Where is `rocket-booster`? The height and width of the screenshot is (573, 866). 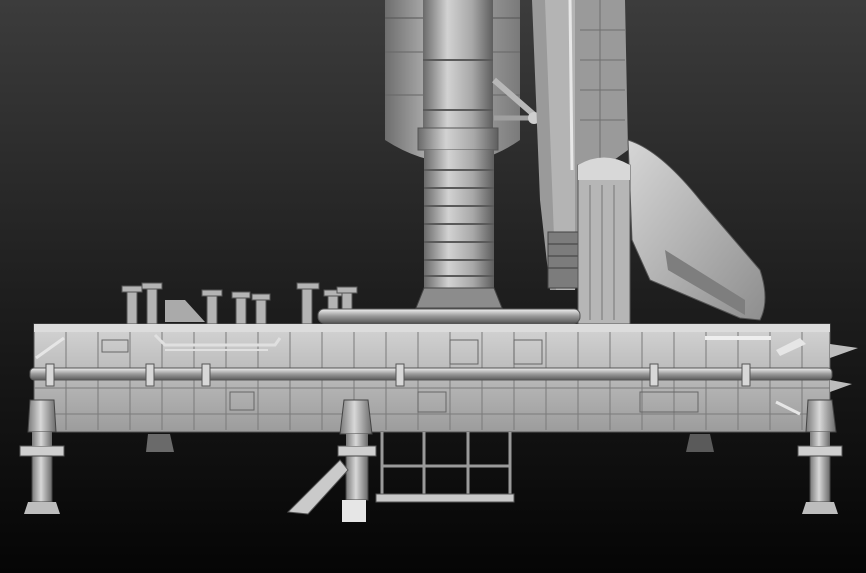 rocket-booster is located at coordinates (459, 154).